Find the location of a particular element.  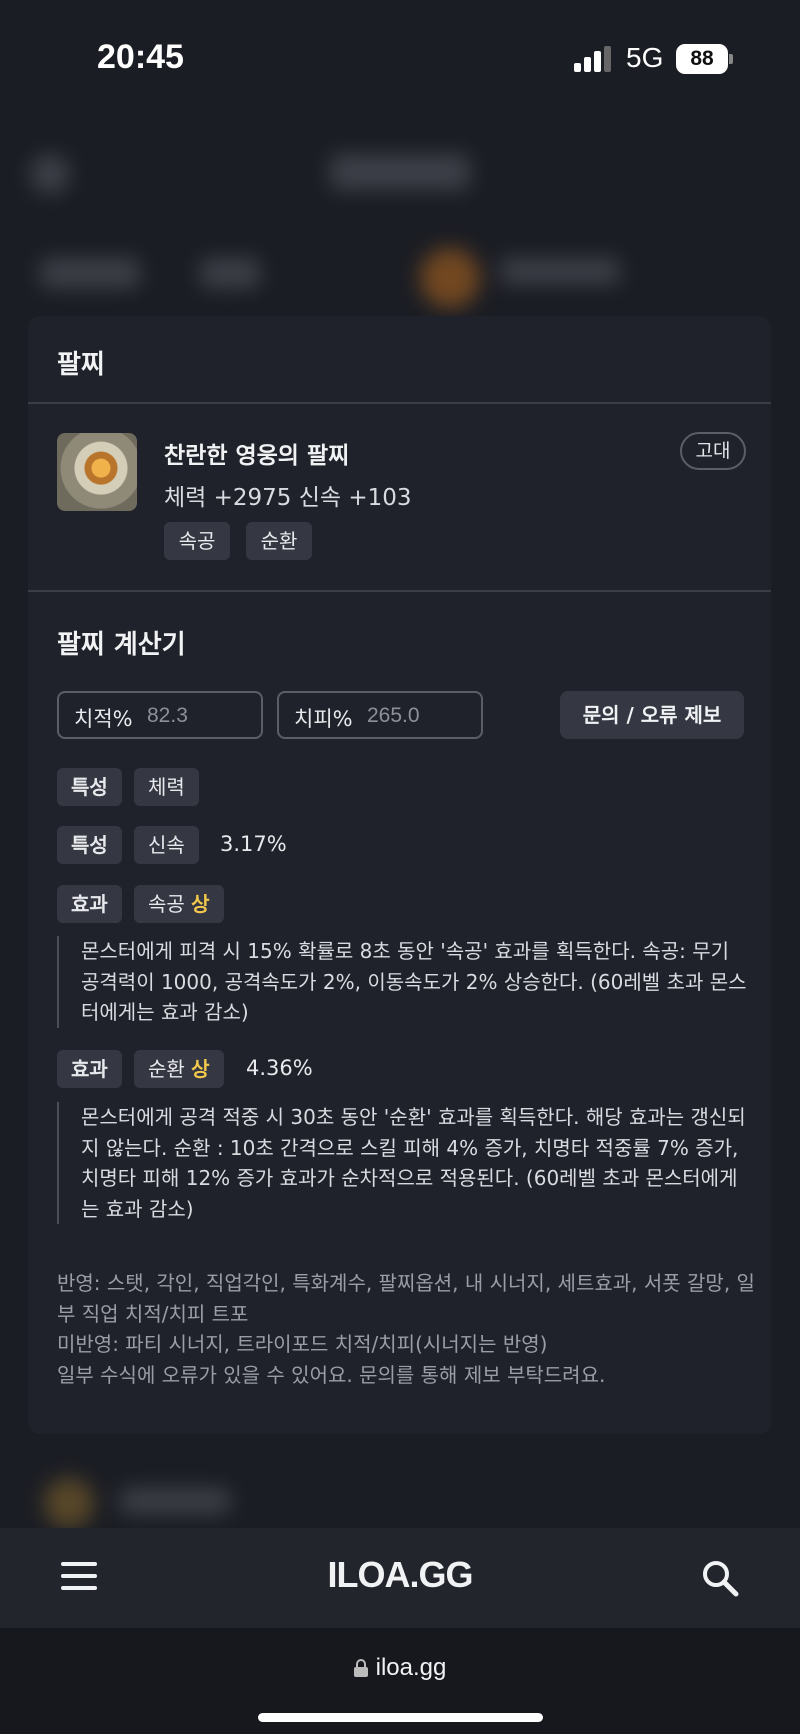

item-stats: 체력 +2975 신속 +103 is located at coordinates (288, 498).